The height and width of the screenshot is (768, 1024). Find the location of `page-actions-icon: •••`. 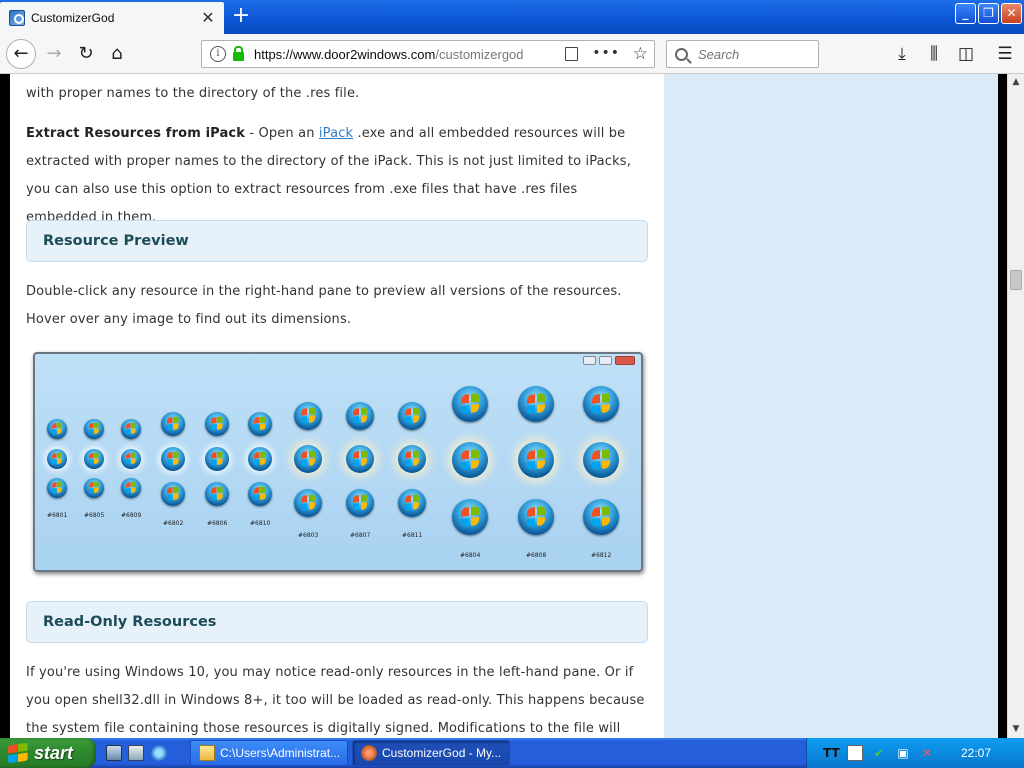

page-actions-icon: ••• is located at coordinates (606, 53).